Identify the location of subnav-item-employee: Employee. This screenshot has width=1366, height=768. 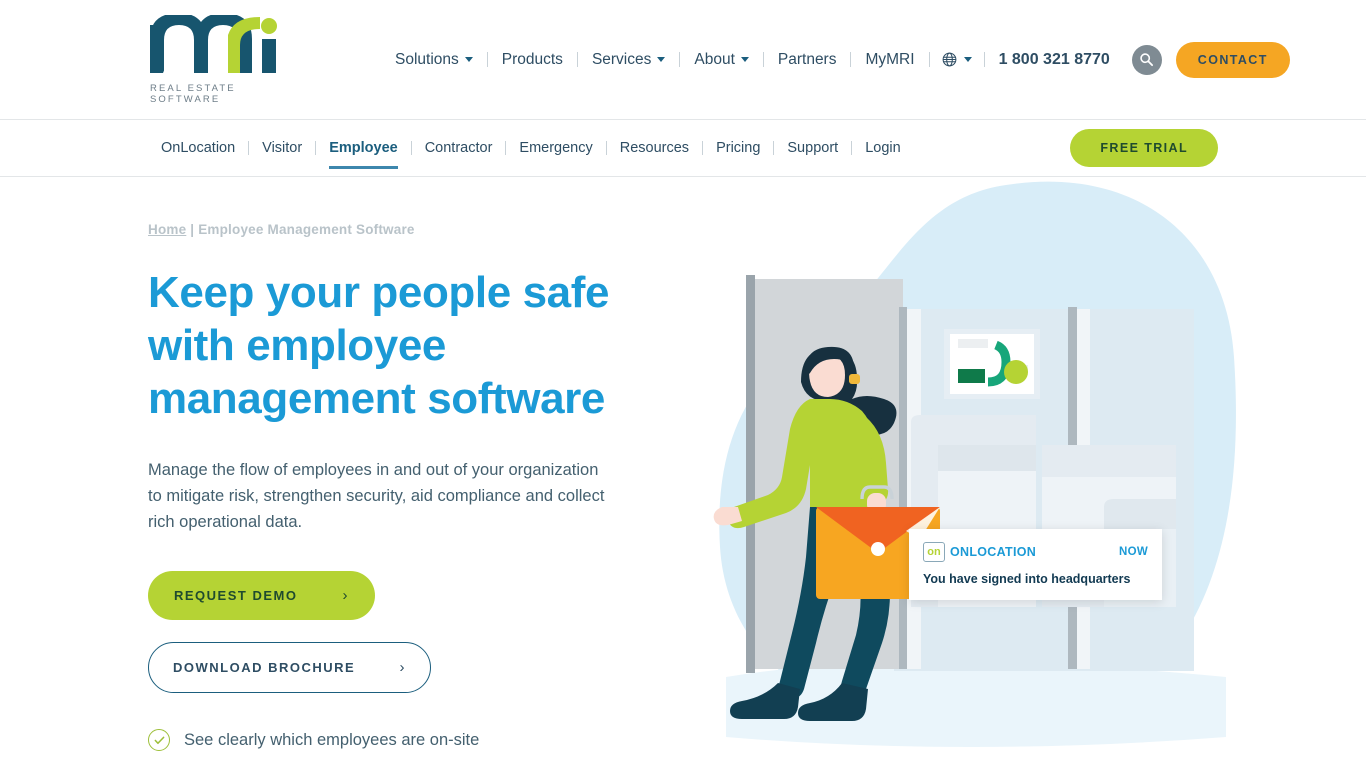
(363, 154).